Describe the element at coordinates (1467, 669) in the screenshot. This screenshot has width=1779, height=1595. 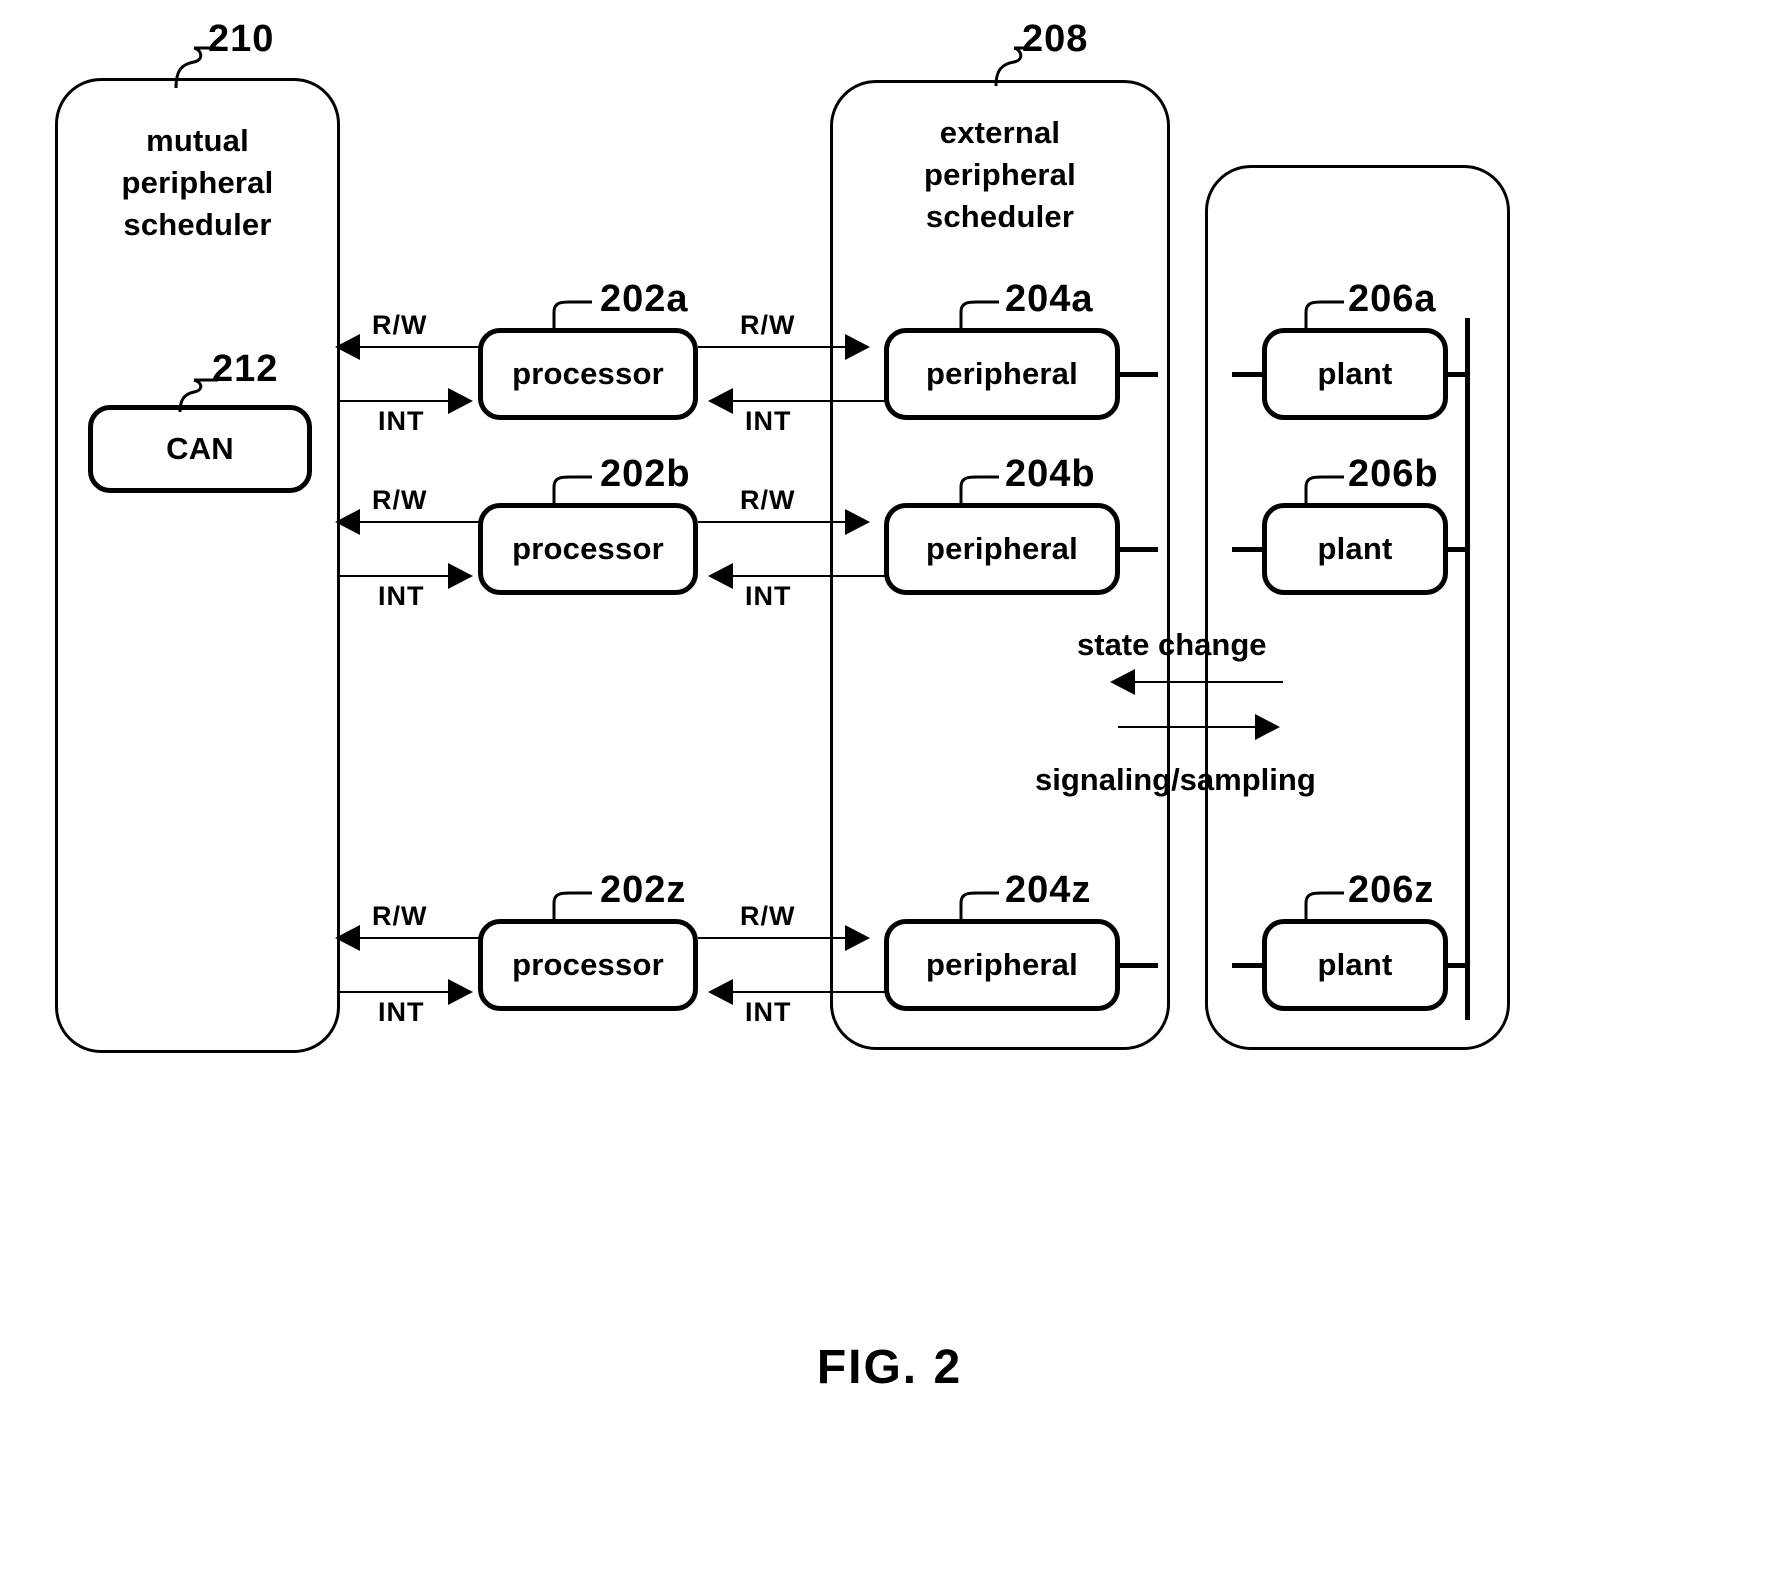
I see `plant-bus-bar` at that location.